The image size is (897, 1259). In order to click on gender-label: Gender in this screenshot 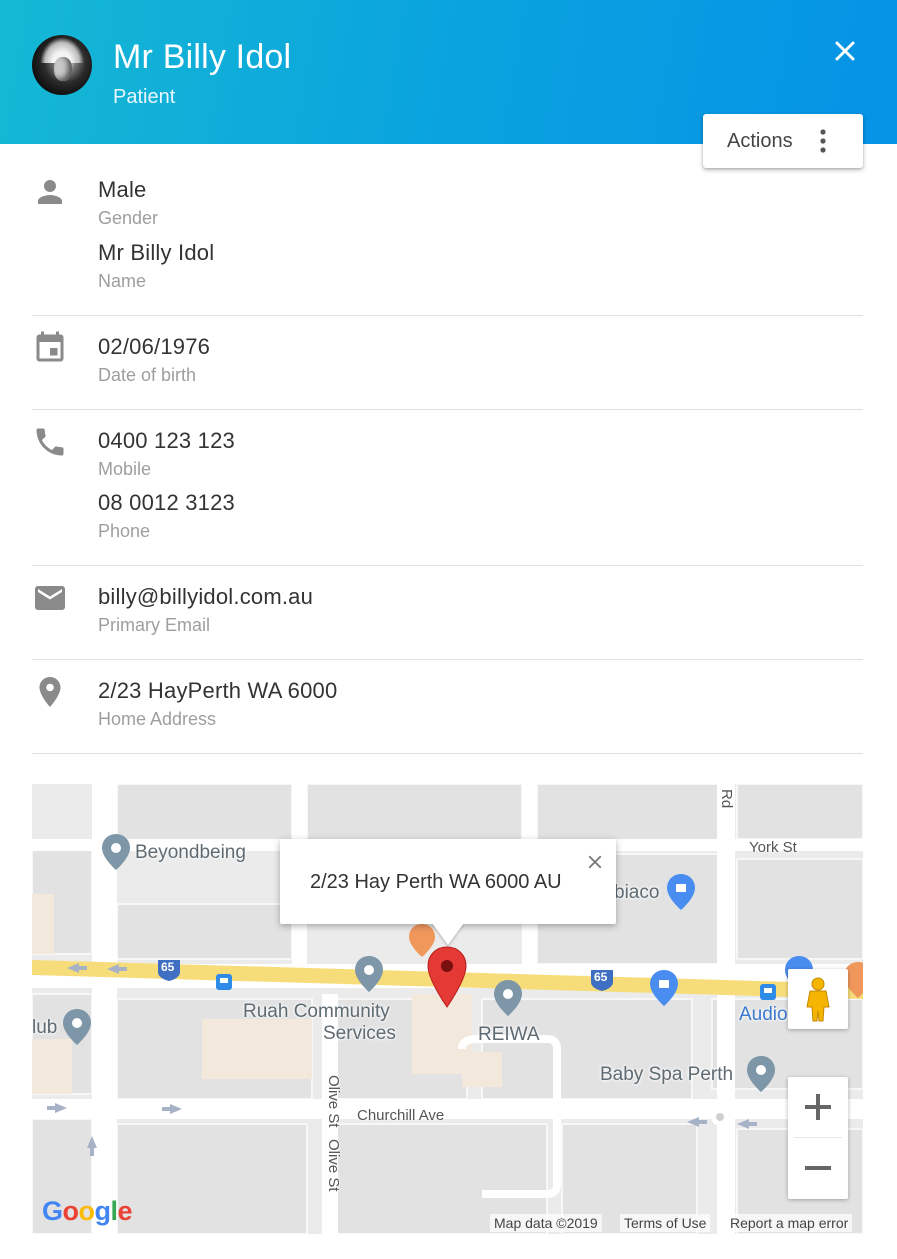, I will do `click(128, 218)`.